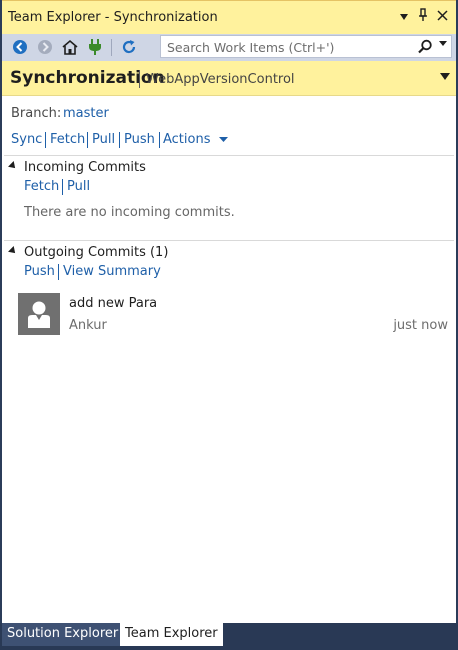 The width and height of the screenshot is (458, 650). What do you see at coordinates (187, 139) in the screenshot?
I see `actions-menu-label: Actions` at bounding box center [187, 139].